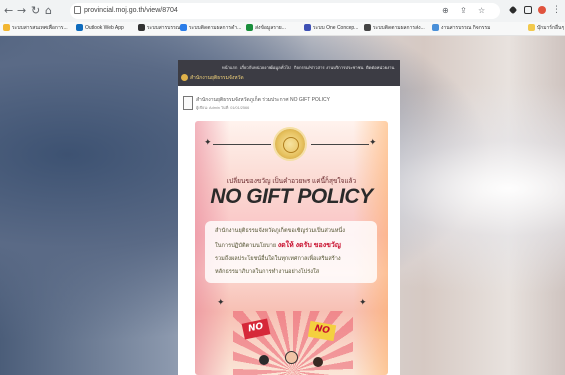  I want to click on sidebar-icon, so click(528, 10).